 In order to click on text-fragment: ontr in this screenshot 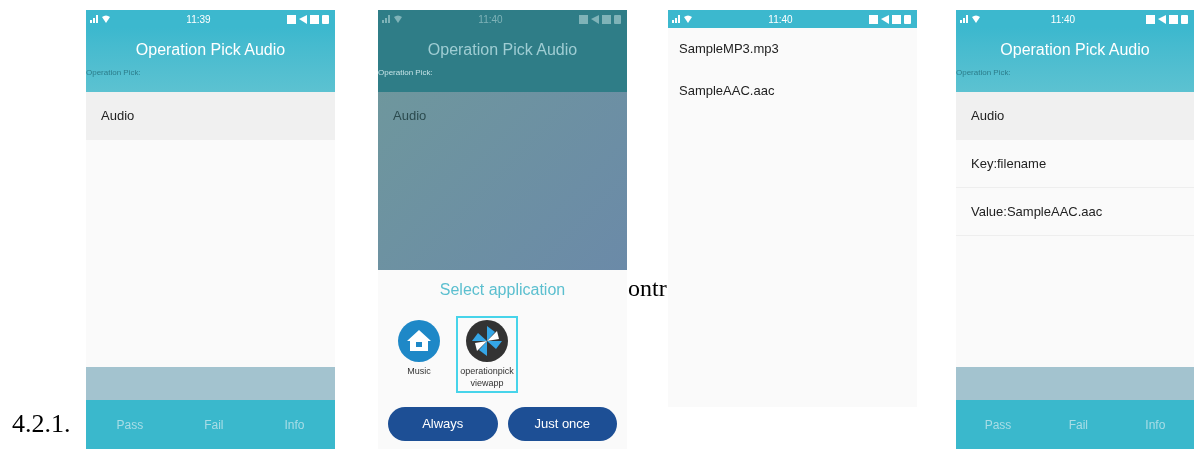, I will do `click(647, 288)`.